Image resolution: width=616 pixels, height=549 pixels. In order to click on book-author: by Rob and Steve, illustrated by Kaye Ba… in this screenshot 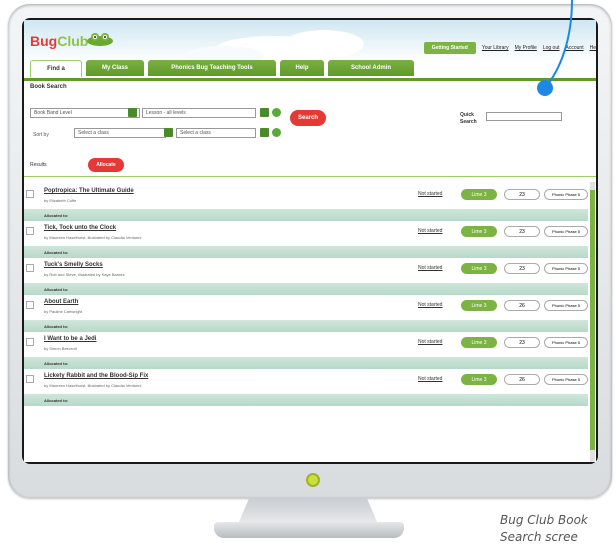, I will do `click(84, 274)`.